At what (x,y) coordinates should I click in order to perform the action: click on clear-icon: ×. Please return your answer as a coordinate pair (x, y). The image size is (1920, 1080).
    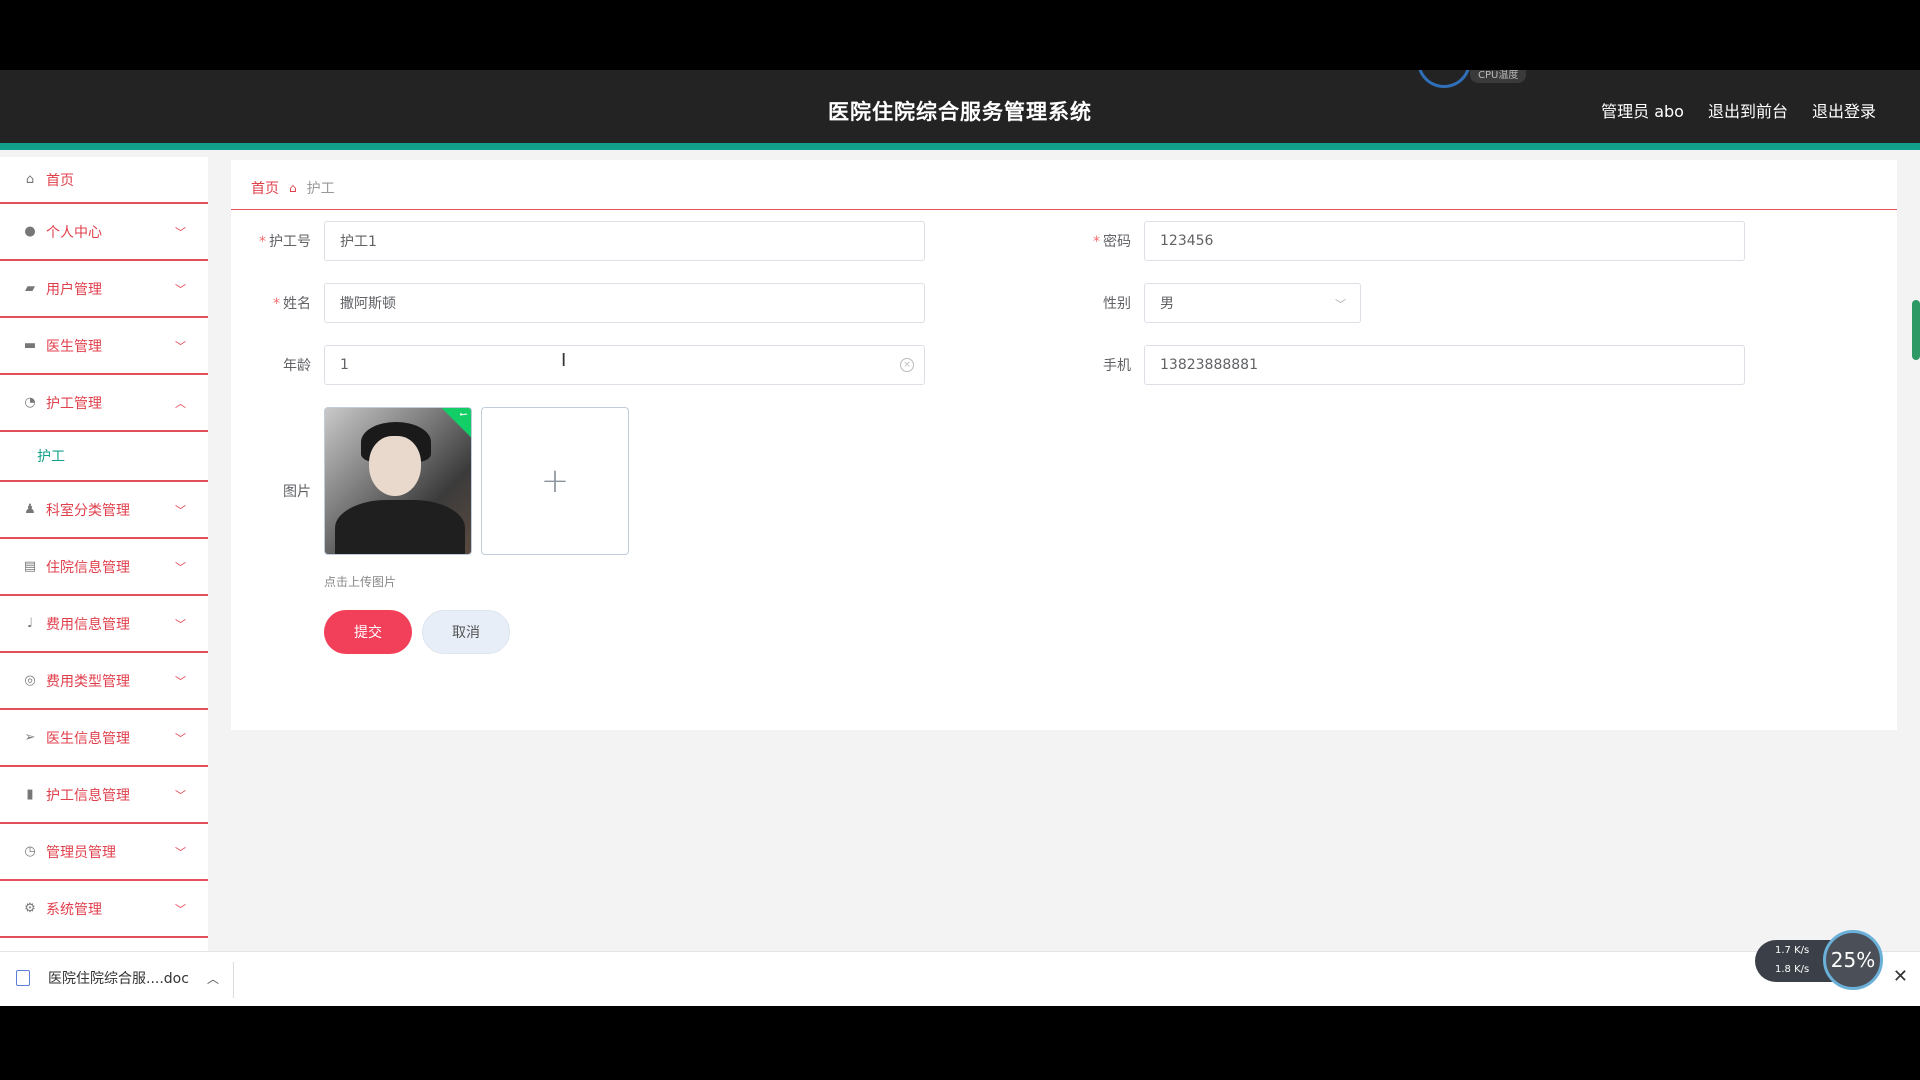
    Looking at the image, I should click on (907, 365).